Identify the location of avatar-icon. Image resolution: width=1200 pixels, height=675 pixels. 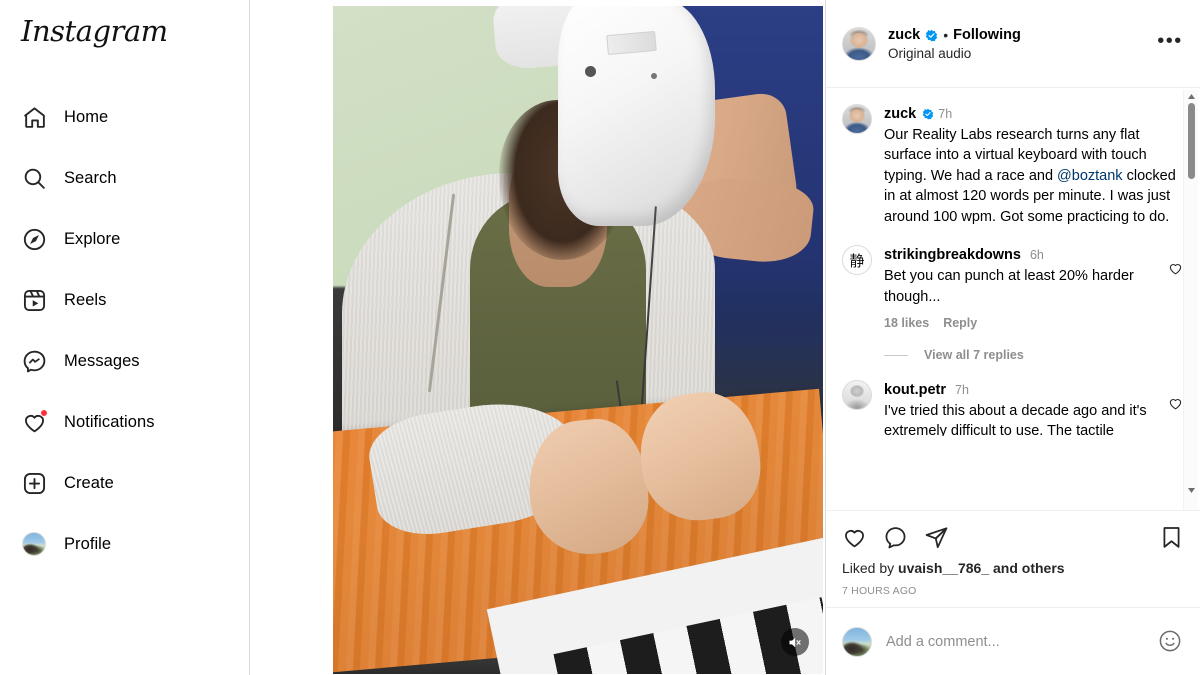
(34, 544).